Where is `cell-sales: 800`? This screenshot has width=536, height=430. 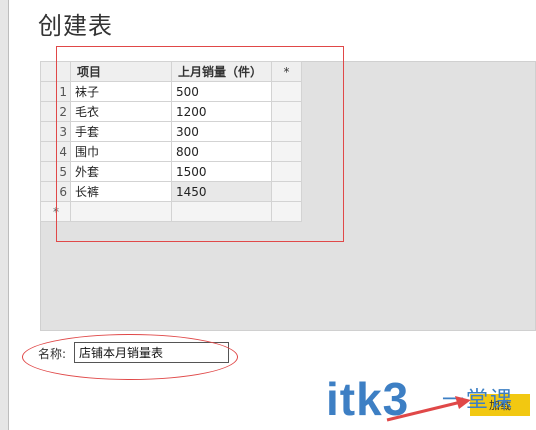
cell-sales: 800 is located at coordinates (221, 151).